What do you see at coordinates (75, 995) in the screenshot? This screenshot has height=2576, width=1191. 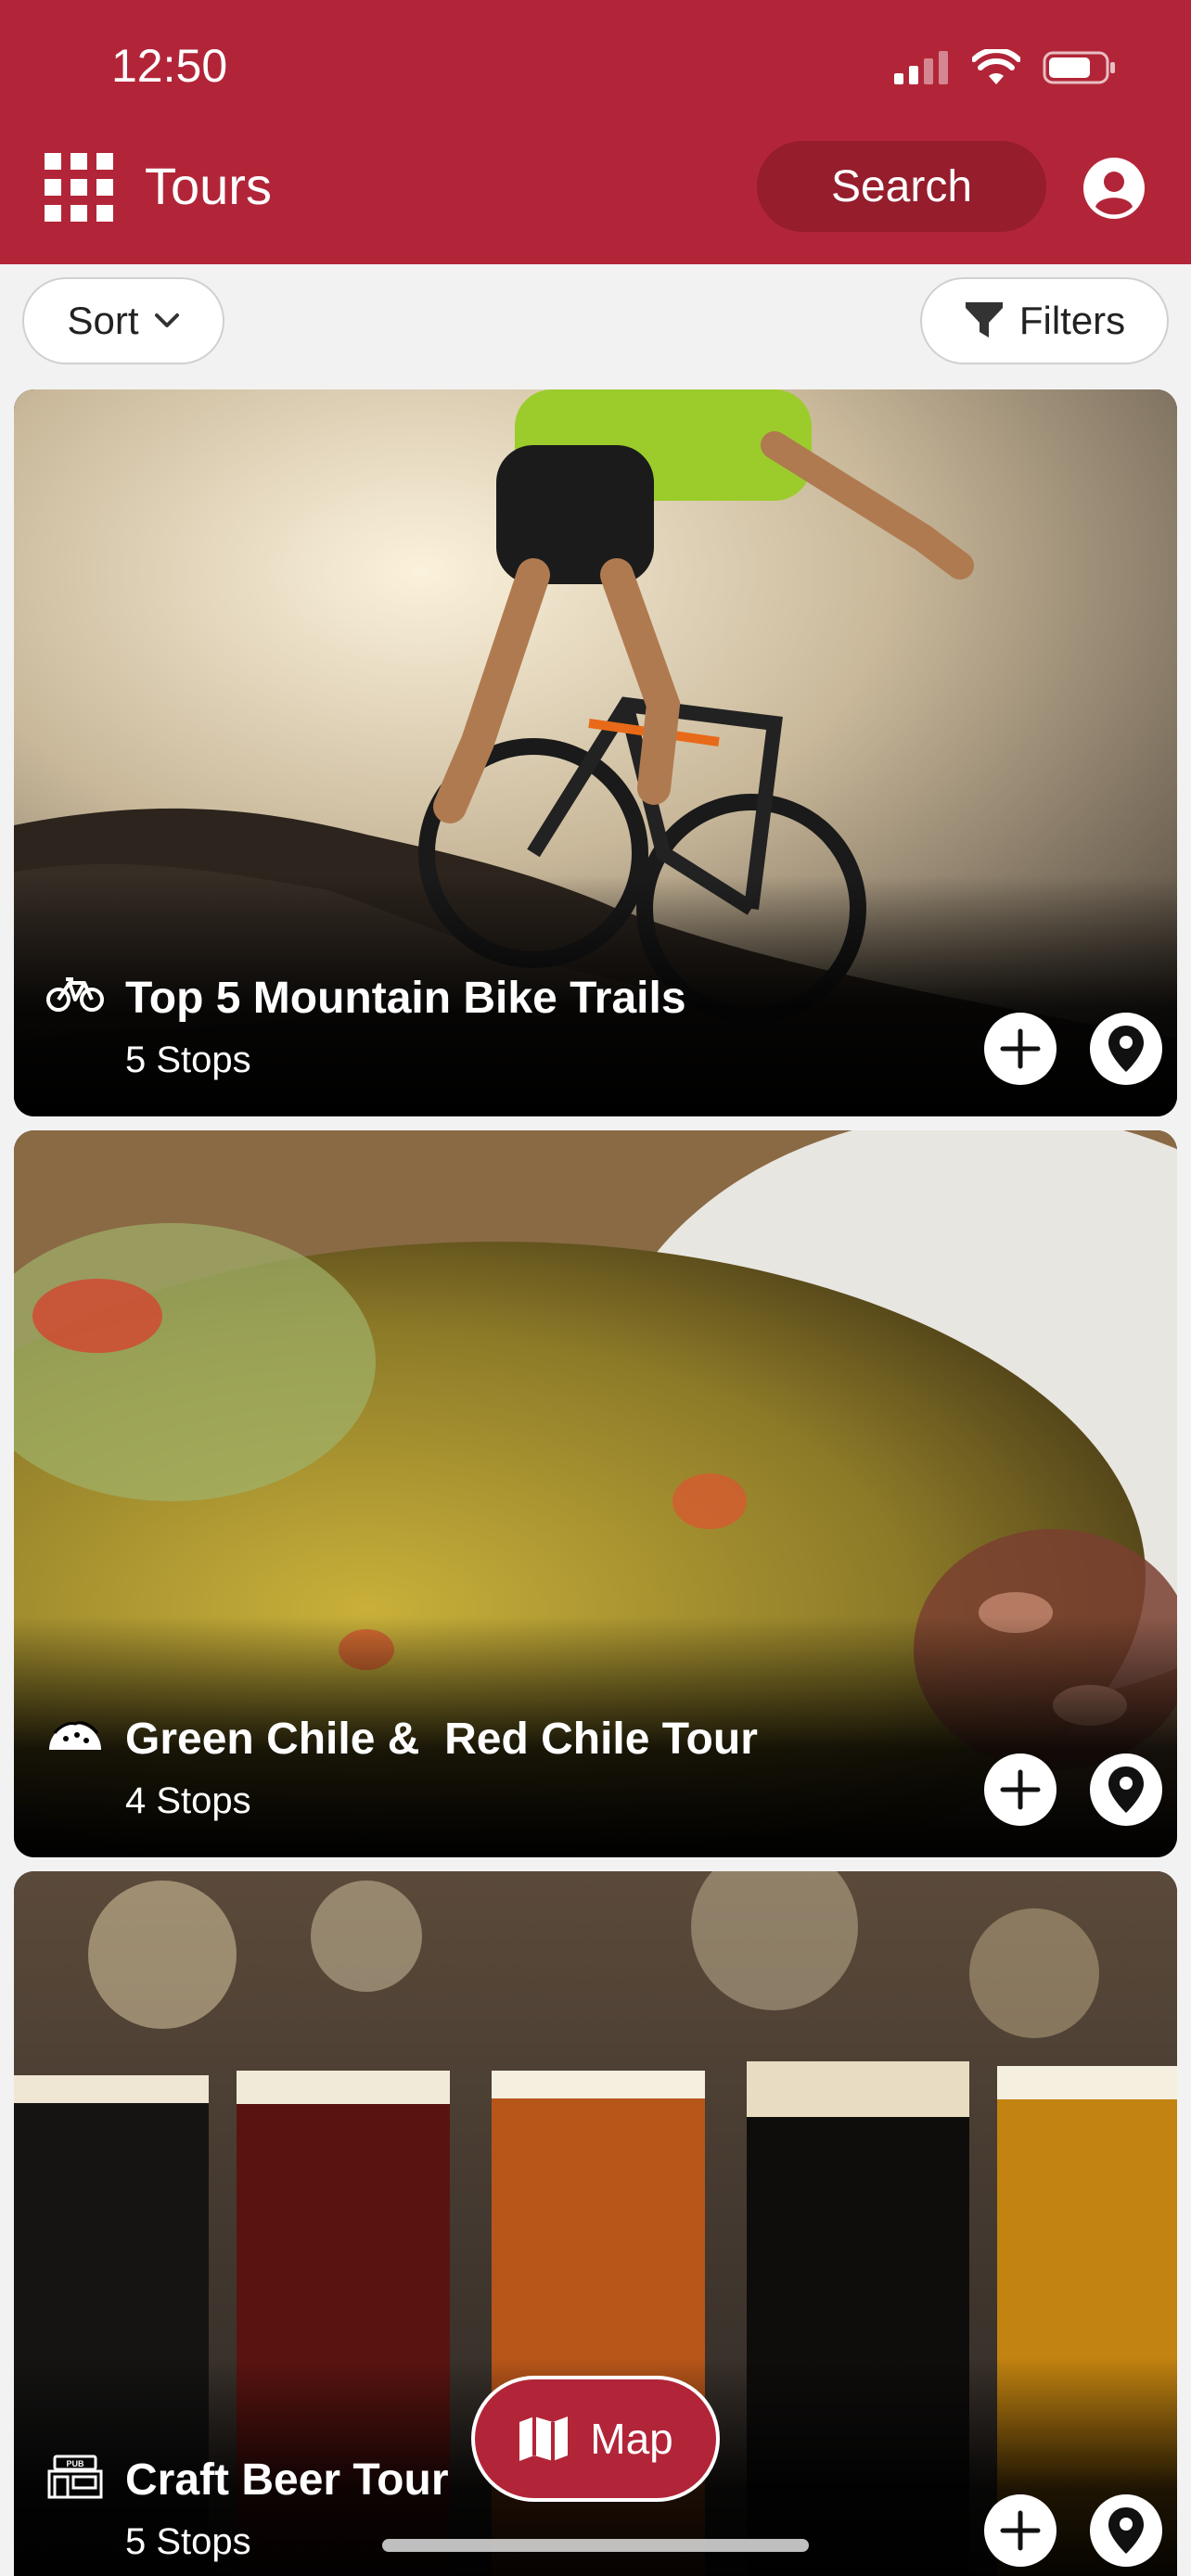 I see `bicycle-icon` at bounding box center [75, 995].